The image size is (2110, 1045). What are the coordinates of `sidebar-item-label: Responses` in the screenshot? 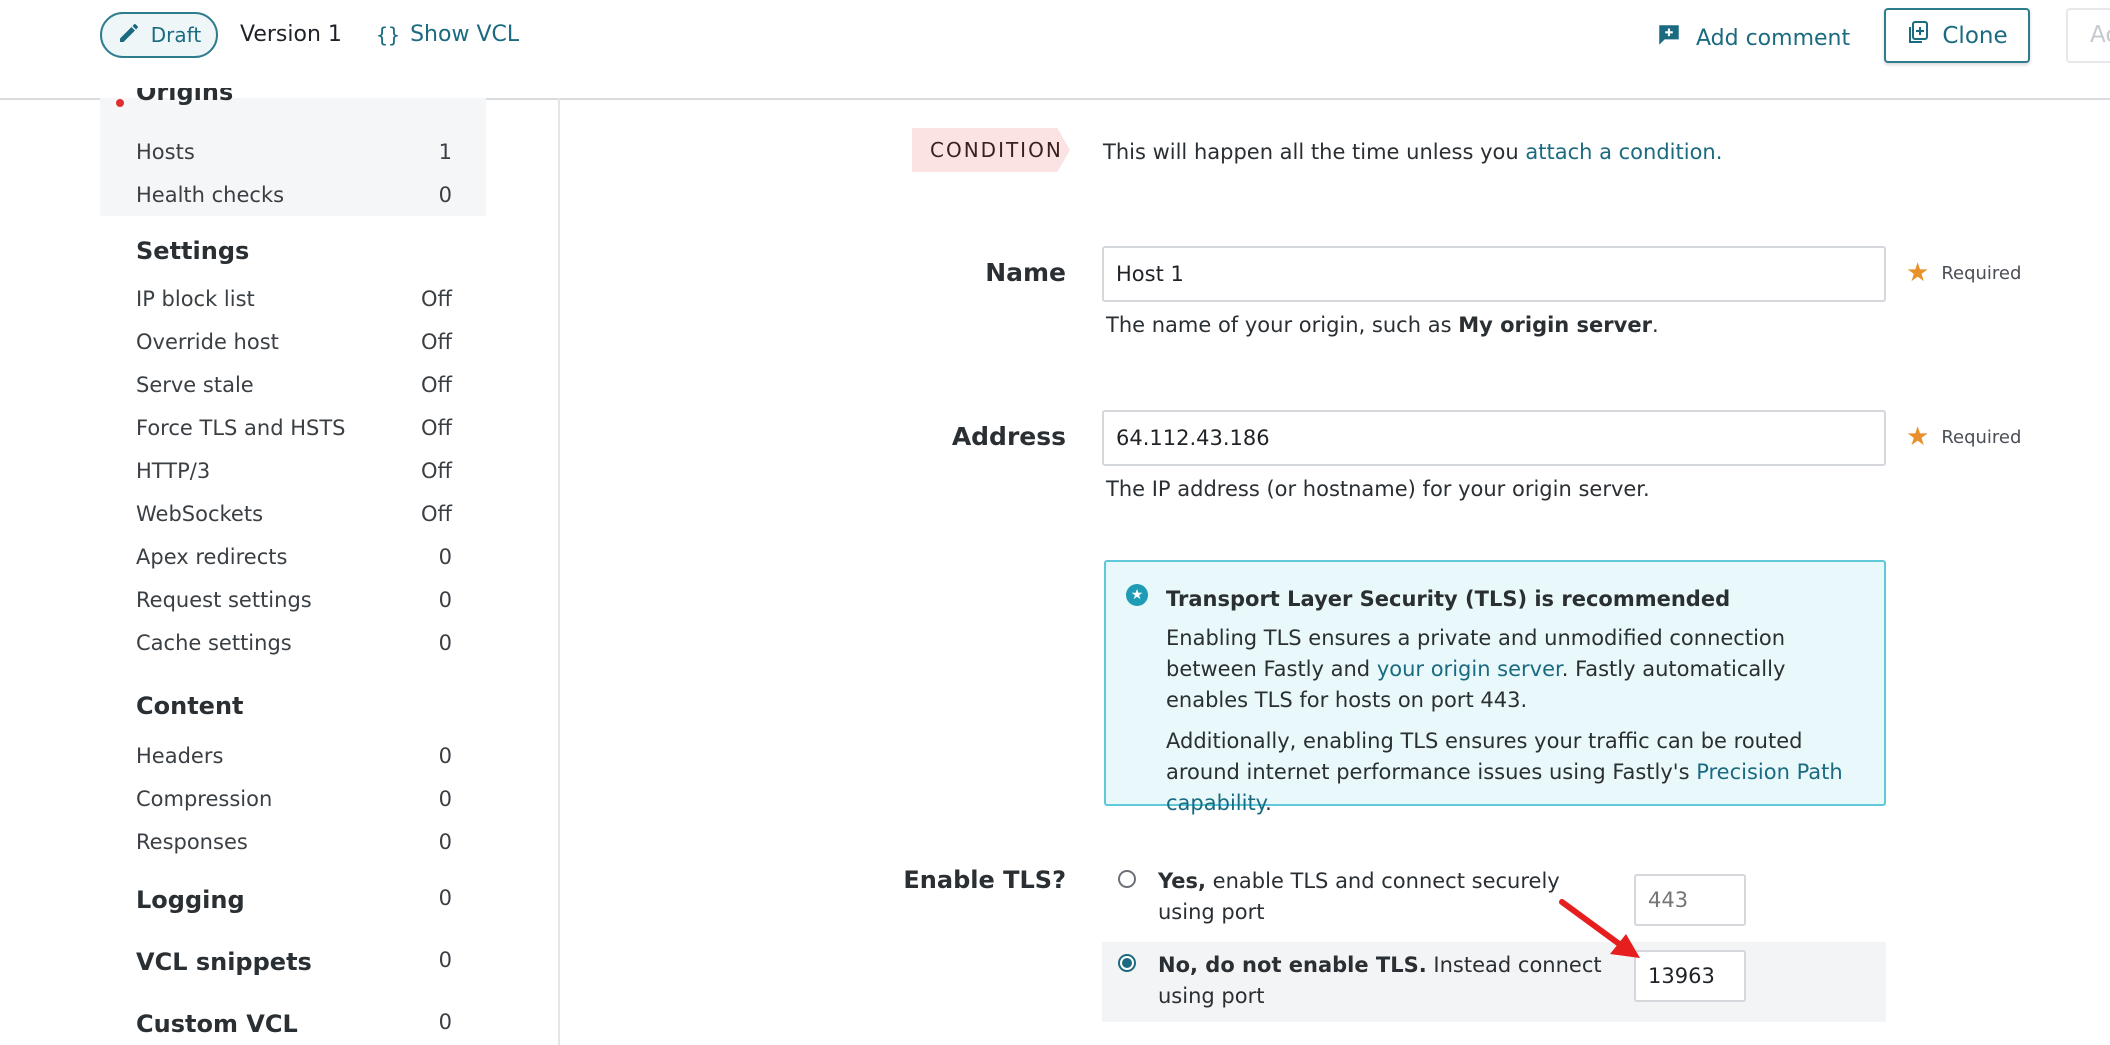 It's located at (192, 842).